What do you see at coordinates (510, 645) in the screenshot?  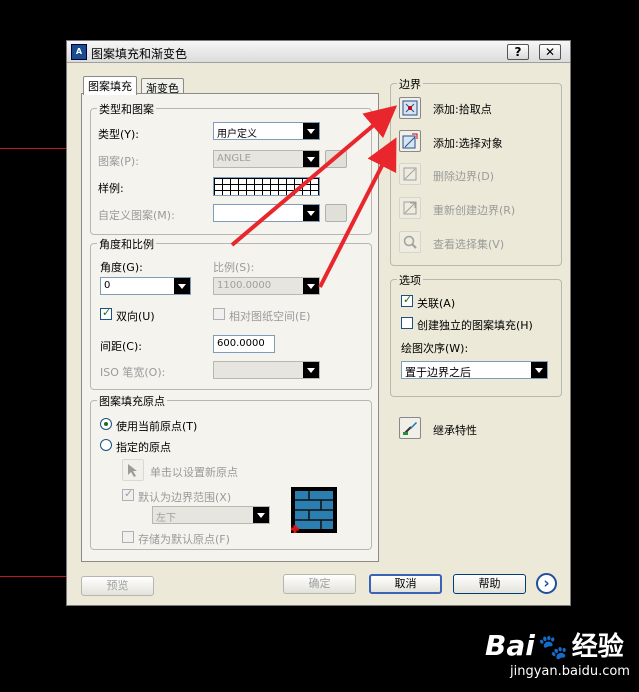 I see `watermark-brand-left: Bai` at bounding box center [510, 645].